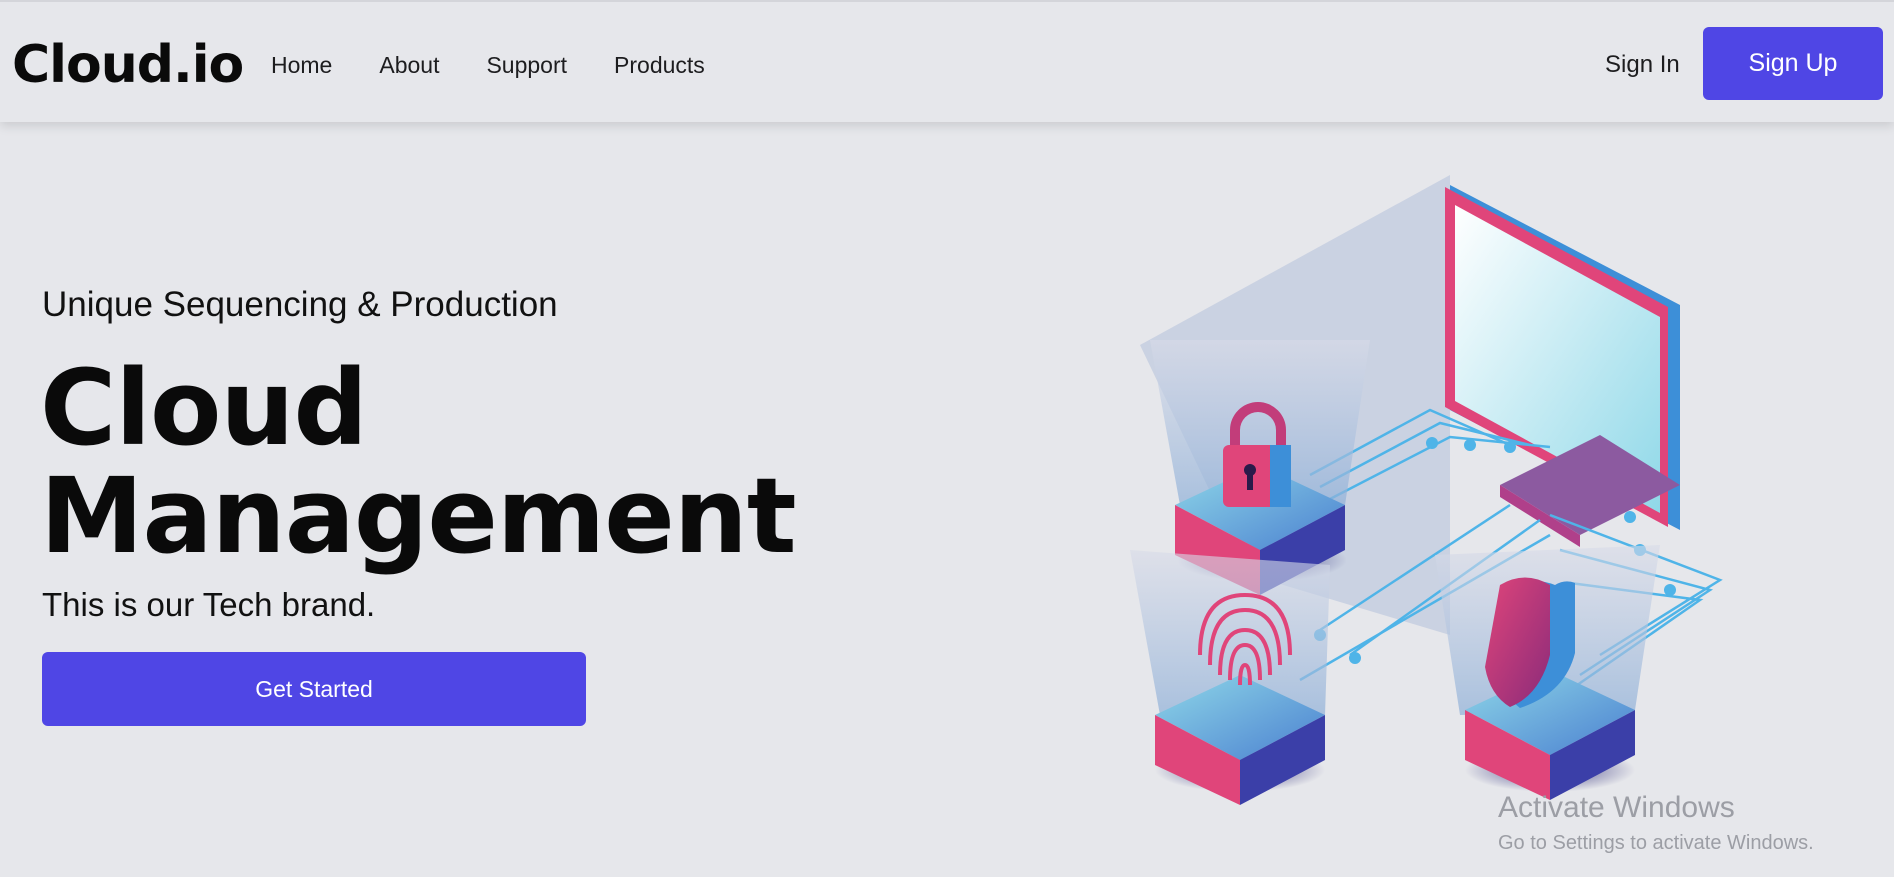  I want to click on hero-subtitle: Unique Sequencing & Production, so click(300, 304).